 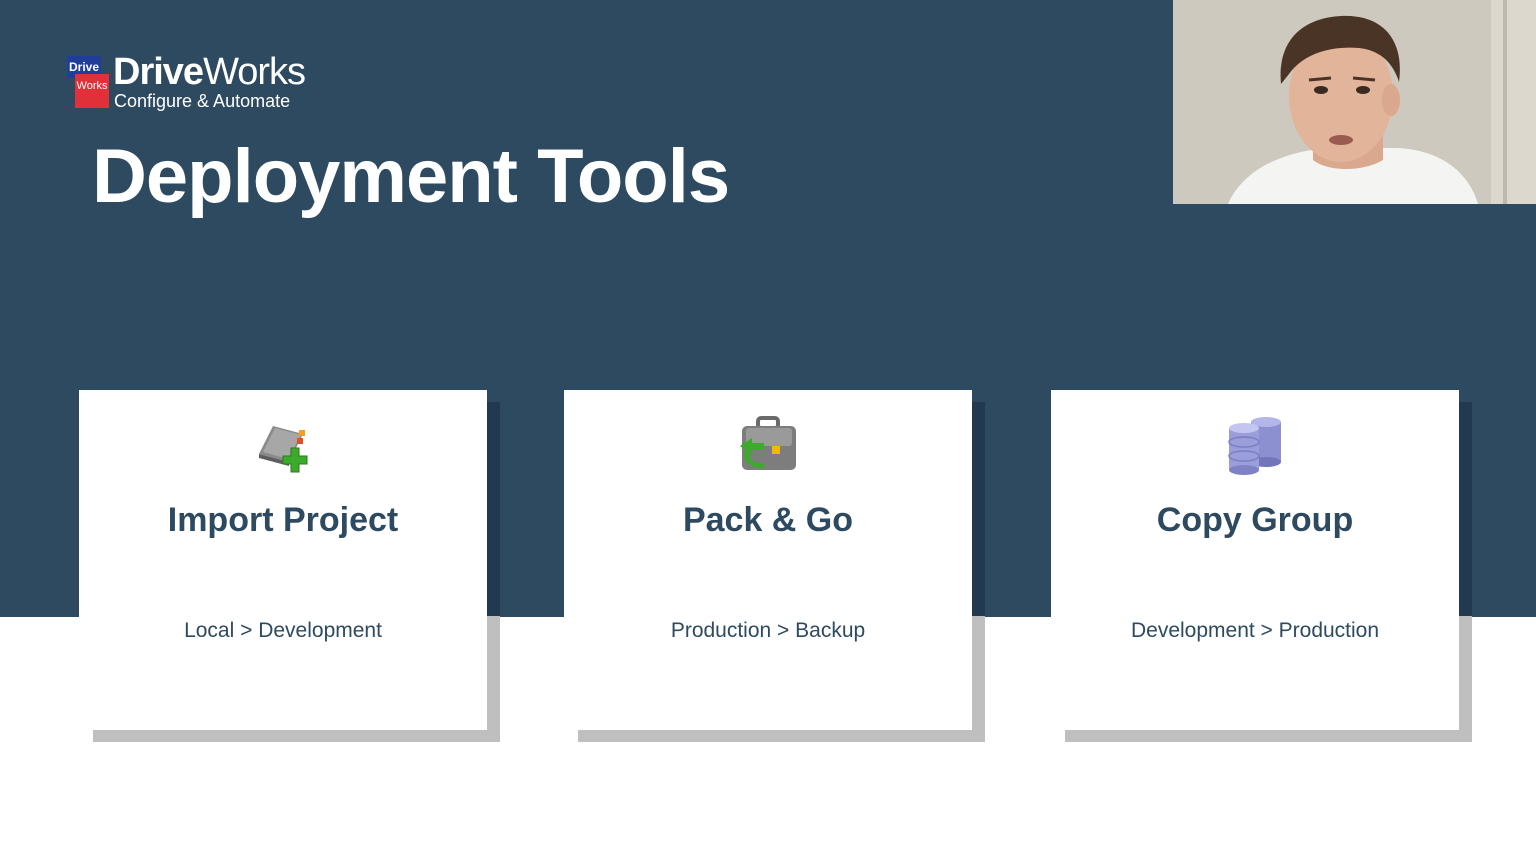 I want to click on card-title: Pack & Go, so click(x=768, y=520).